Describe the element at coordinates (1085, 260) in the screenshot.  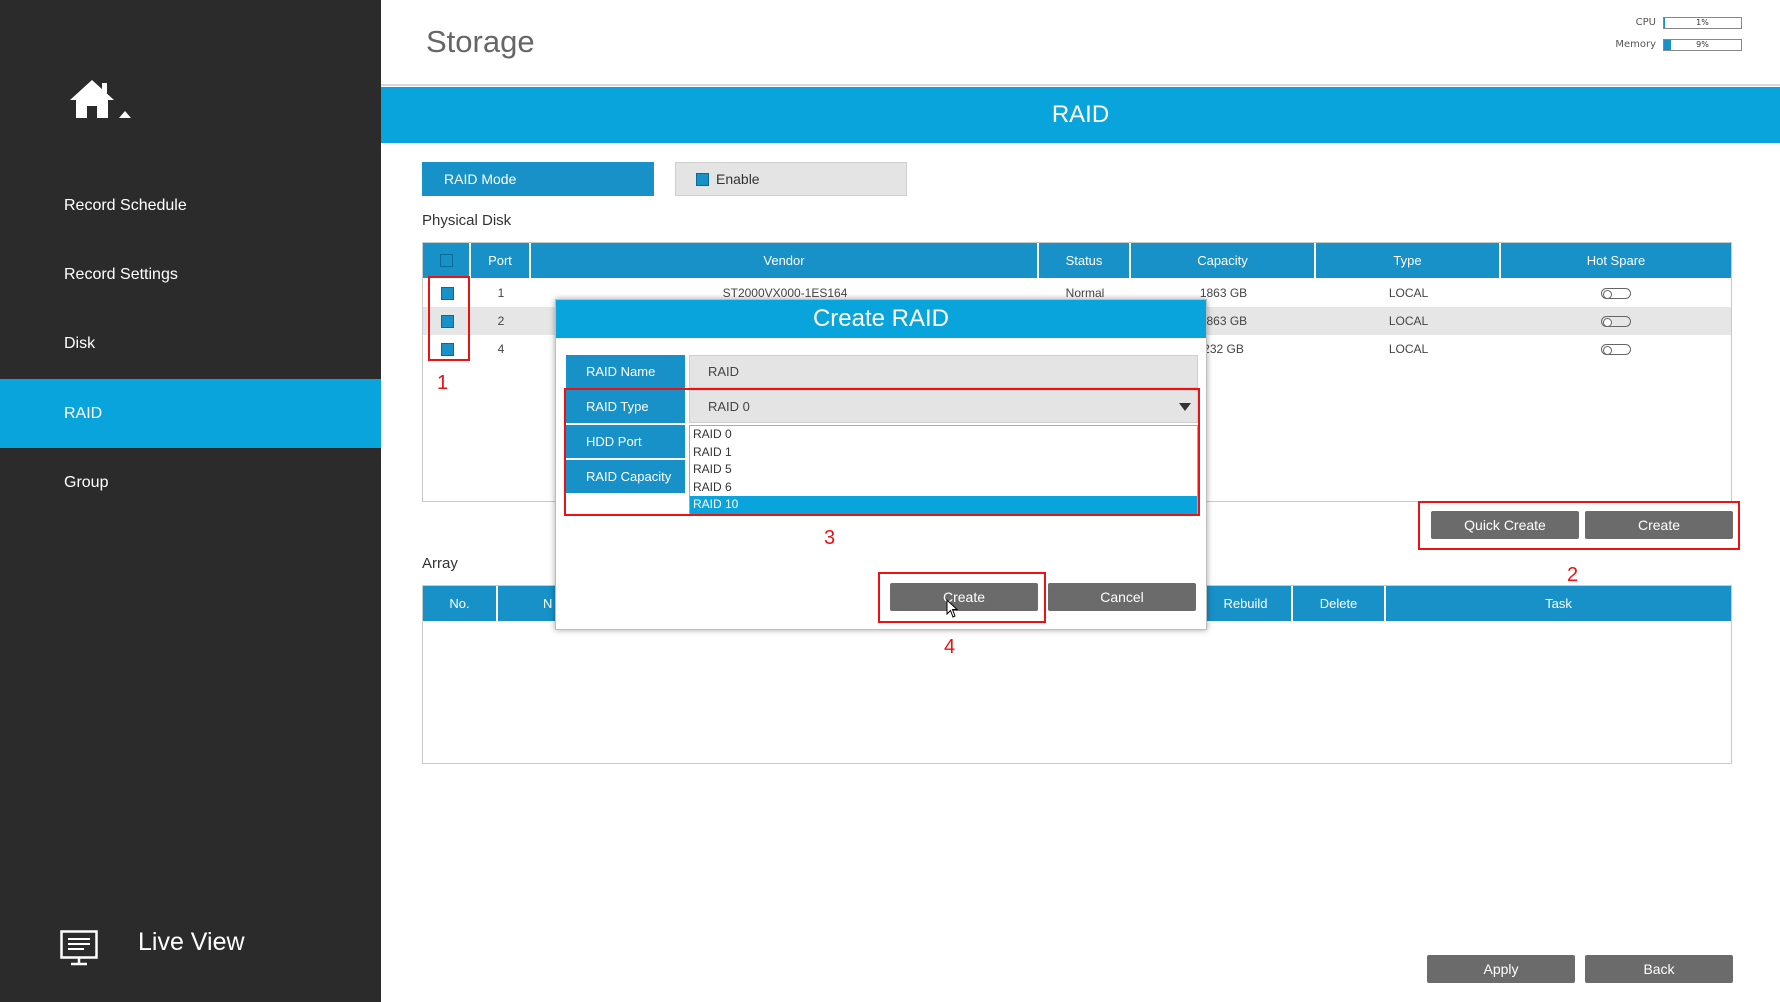
I see `col-status: Status` at that location.